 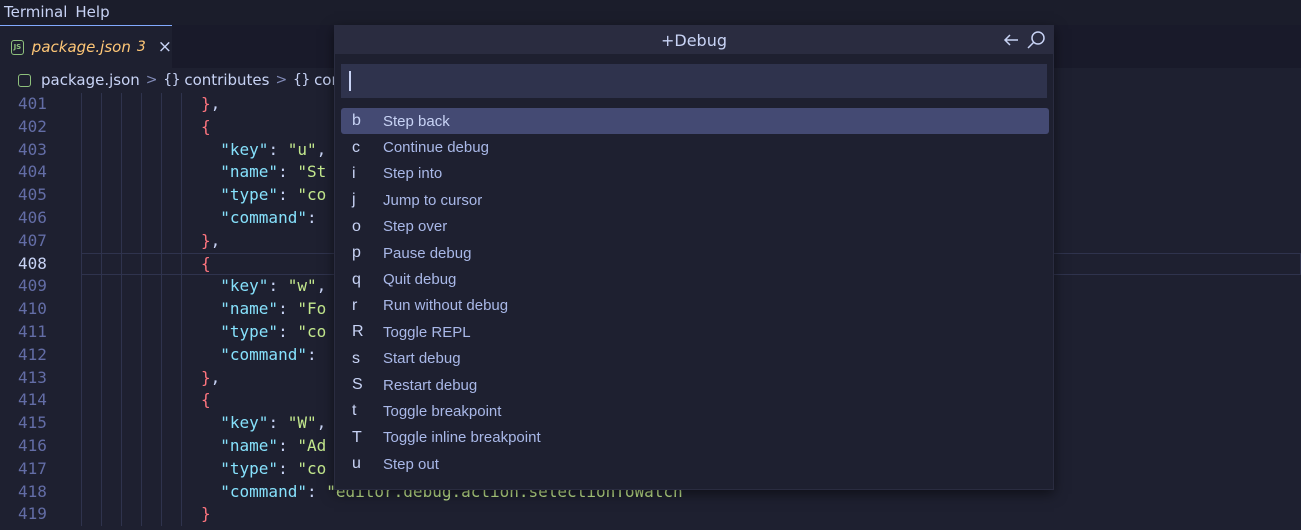 What do you see at coordinates (1036, 40) in the screenshot?
I see `search-icon` at bounding box center [1036, 40].